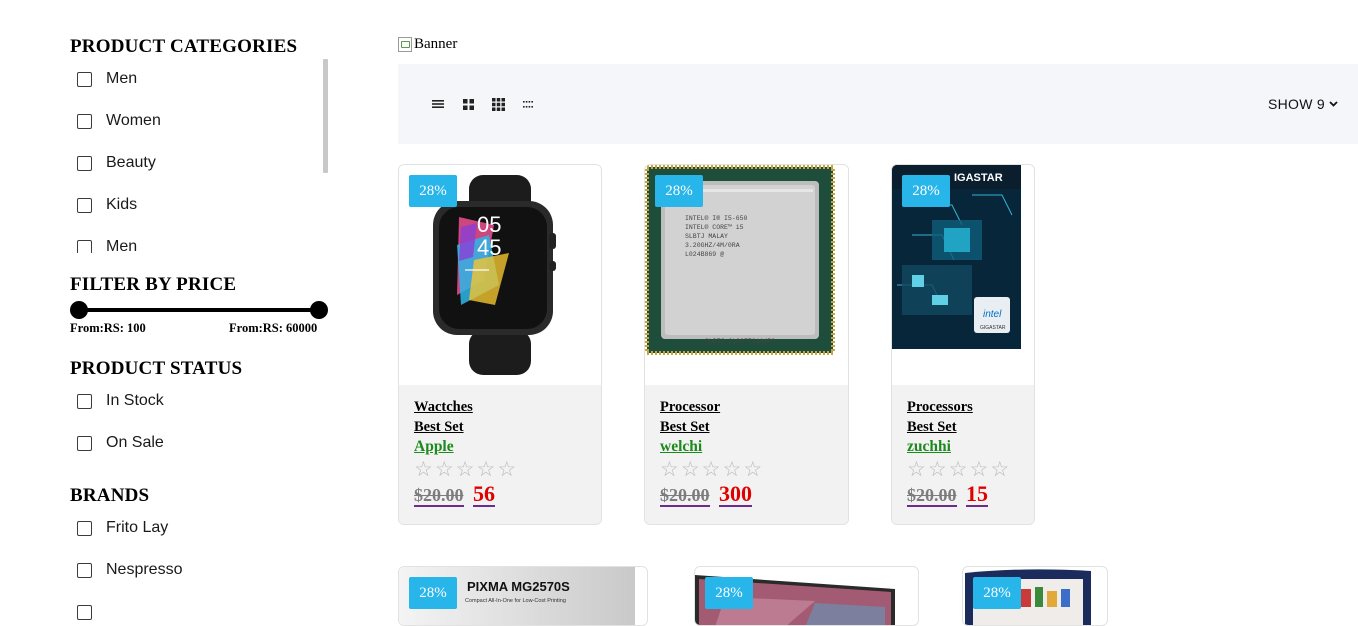  What do you see at coordinates (103, 244) in the screenshot?
I see `category-item-men-2: Men` at bounding box center [103, 244].